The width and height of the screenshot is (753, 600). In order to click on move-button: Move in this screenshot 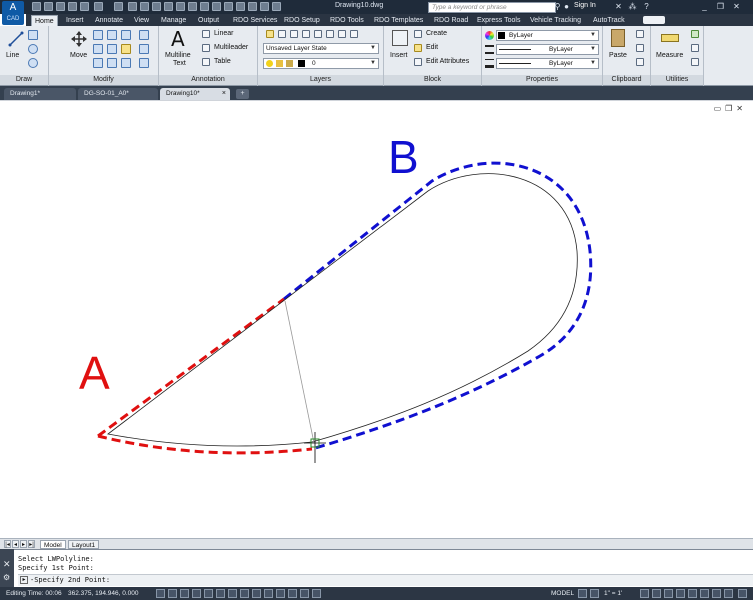, I will do `click(78, 55)`.